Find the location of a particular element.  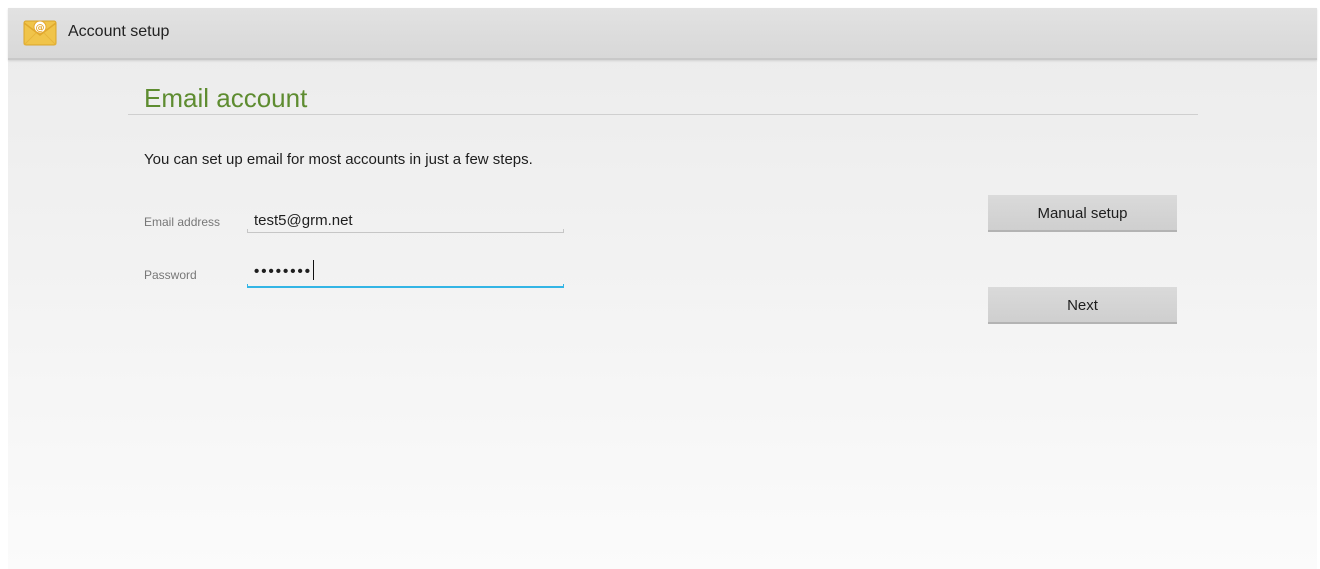

title-divider is located at coordinates (663, 114).